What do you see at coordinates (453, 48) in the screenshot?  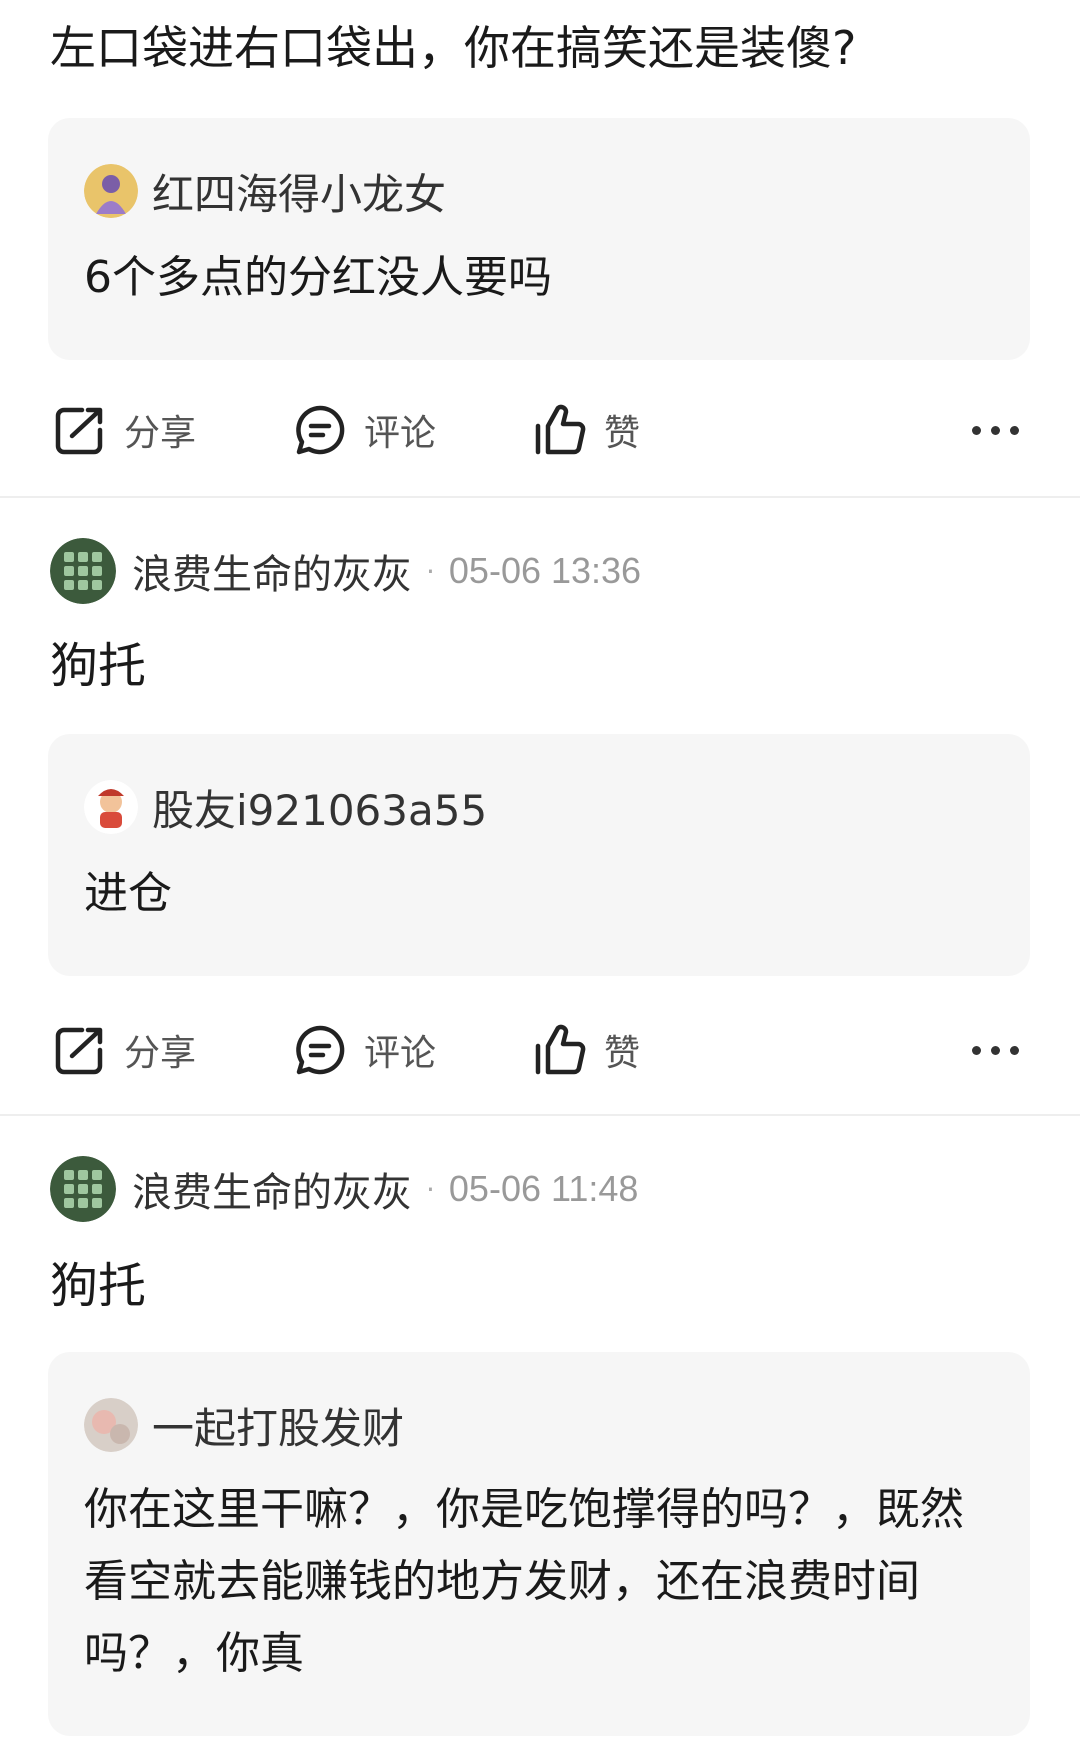 I see `post-text: 左口袋进右口袋出，你在搞笑还是装傻?` at bounding box center [453, 48].